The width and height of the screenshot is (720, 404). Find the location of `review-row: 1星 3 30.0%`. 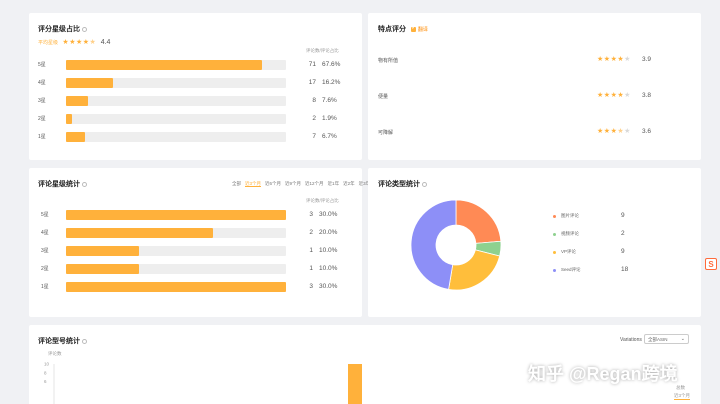

review-row: 1星 3 30.0% is located at coordinates (201, 287).